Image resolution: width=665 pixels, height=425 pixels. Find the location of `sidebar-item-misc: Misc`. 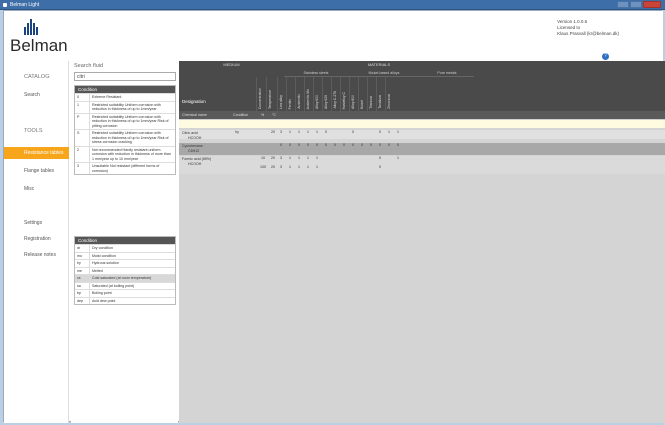

sidebar-item-misc: Misc is located at coordinates (36, 189).